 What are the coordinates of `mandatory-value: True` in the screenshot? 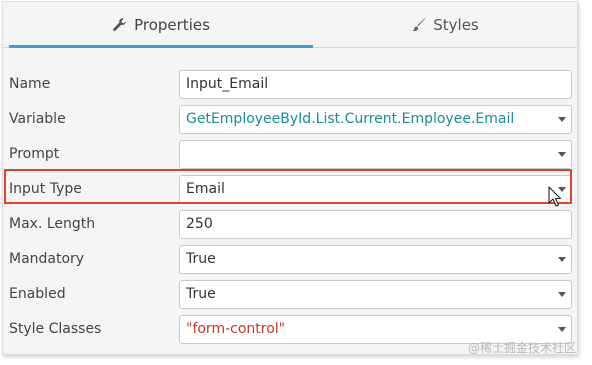 It's located at (201, 259).